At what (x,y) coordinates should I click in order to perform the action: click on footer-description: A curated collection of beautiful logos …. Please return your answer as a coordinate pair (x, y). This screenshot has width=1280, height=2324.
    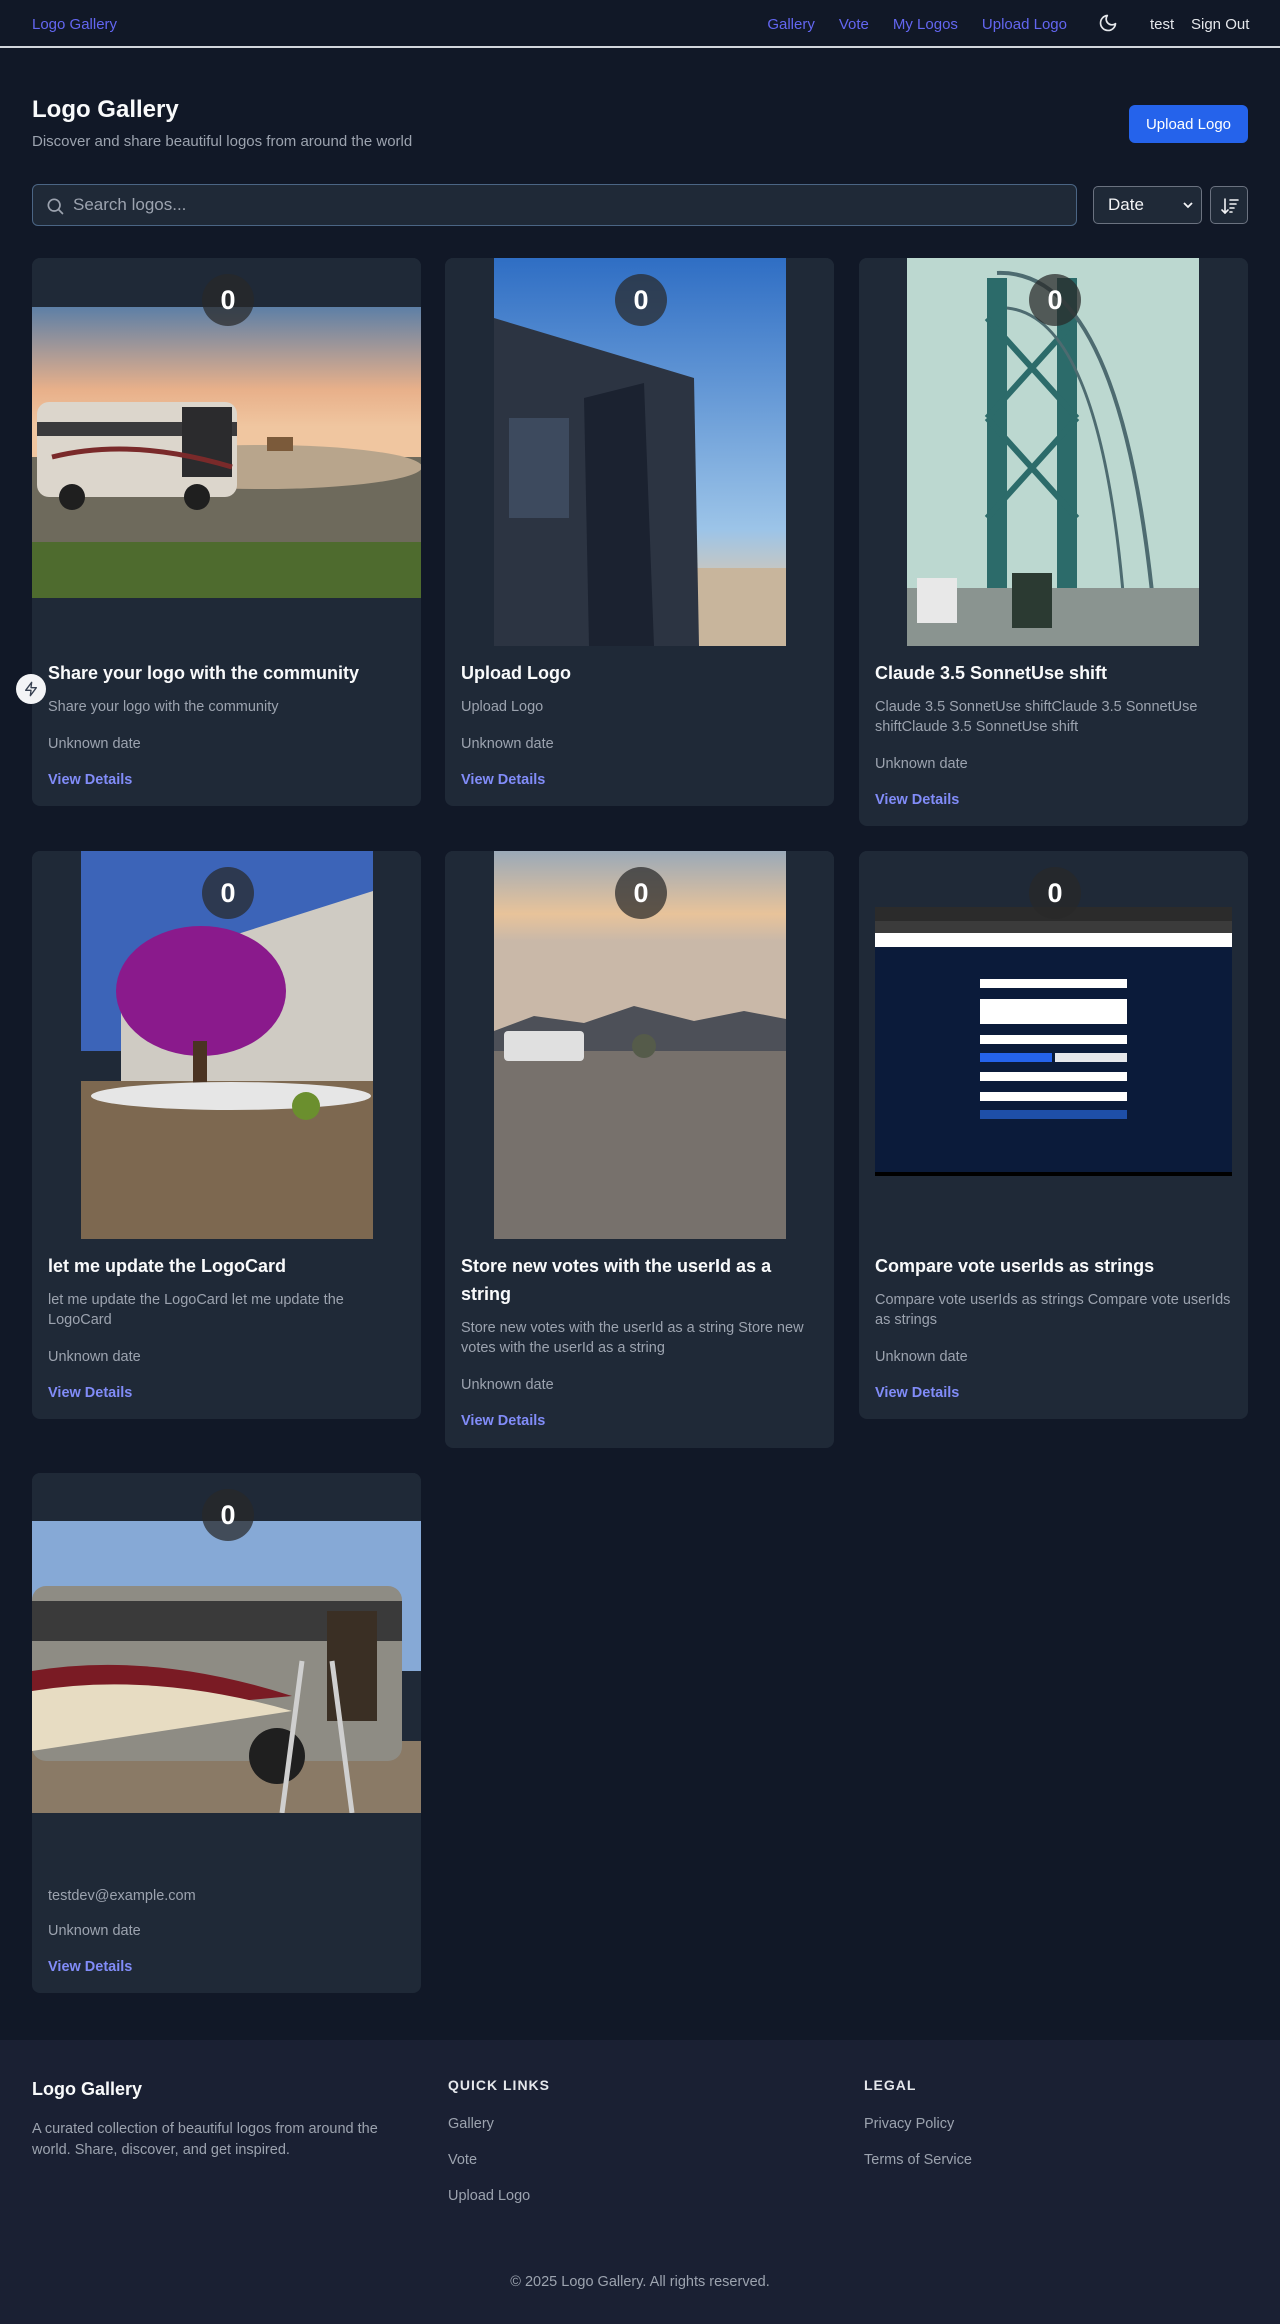
    Looking at the image, I should click on (205, 2139).